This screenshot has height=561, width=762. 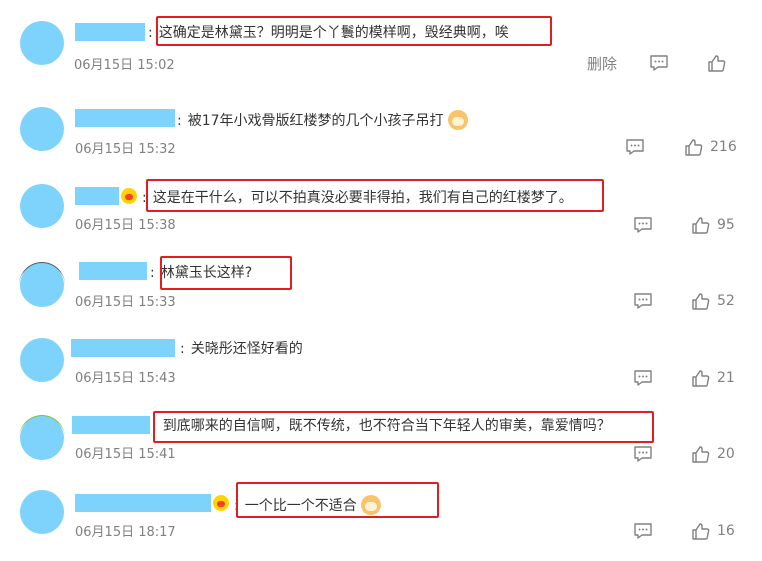 What do you see at coordinates (125, 378) in the screenshot?
I see `comment-time: 06月15日 15:43` at bounding box center [125, 378].